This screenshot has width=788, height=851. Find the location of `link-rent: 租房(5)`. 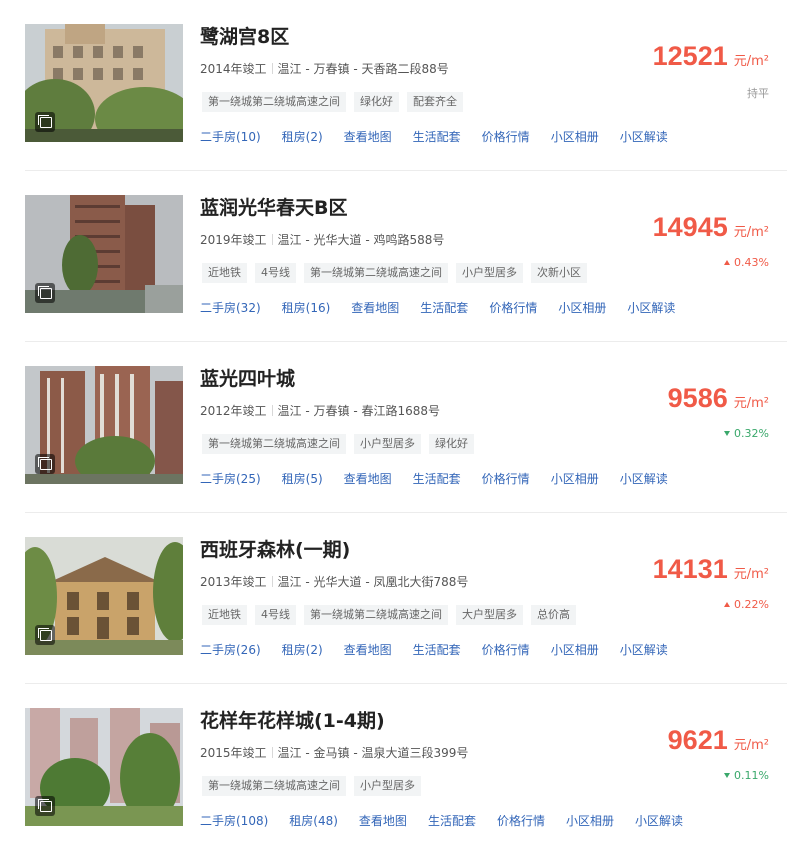

link-rent: 租房(5) is located at coordinates (302, 479).